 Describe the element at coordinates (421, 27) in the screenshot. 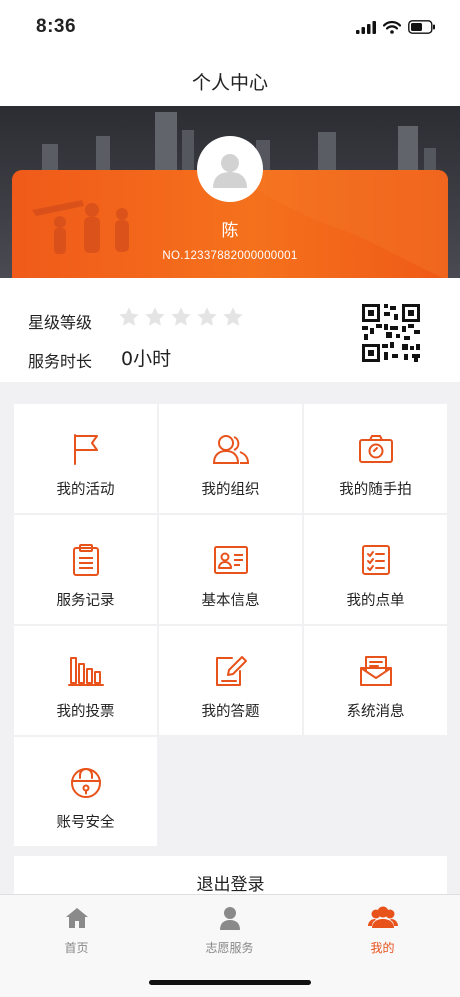

I see `battery-icon` at that location.